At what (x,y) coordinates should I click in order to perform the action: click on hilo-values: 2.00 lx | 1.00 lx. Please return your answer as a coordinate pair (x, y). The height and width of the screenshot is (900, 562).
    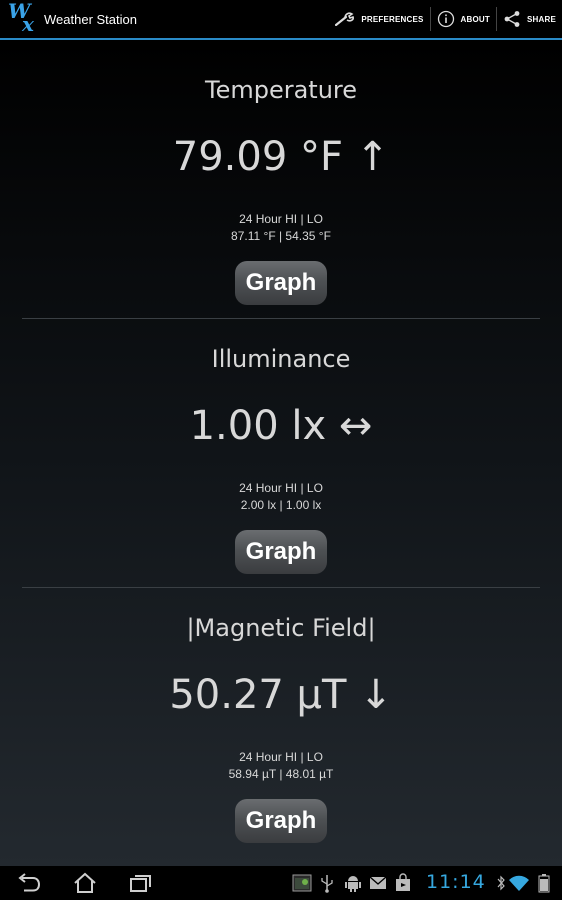
    Looking at the image, I should click on (281, 505).